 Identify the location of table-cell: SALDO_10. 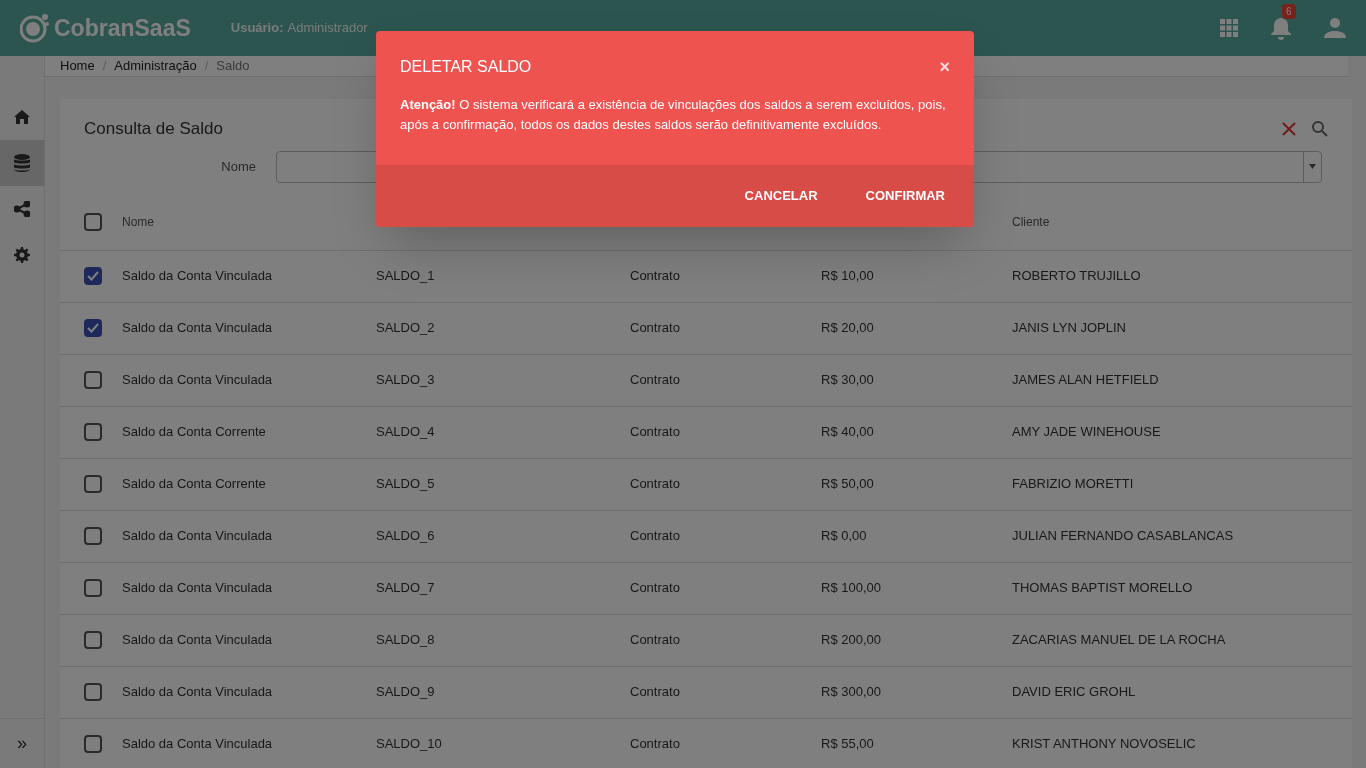
(409, 744).